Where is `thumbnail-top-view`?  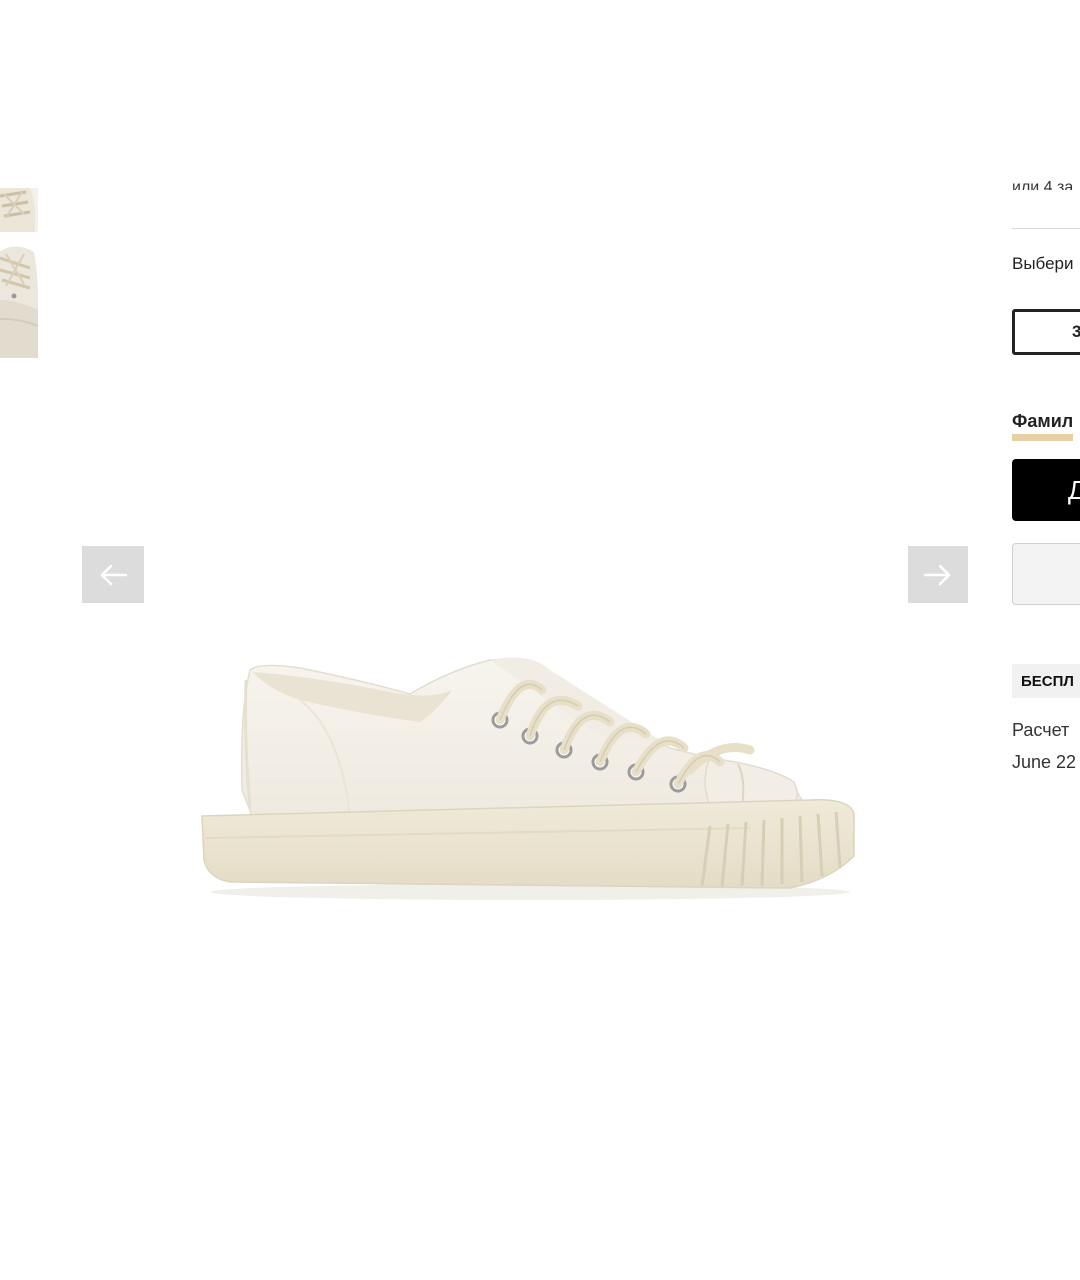
thumbnail-top-view is located at coordinates (19, 213).